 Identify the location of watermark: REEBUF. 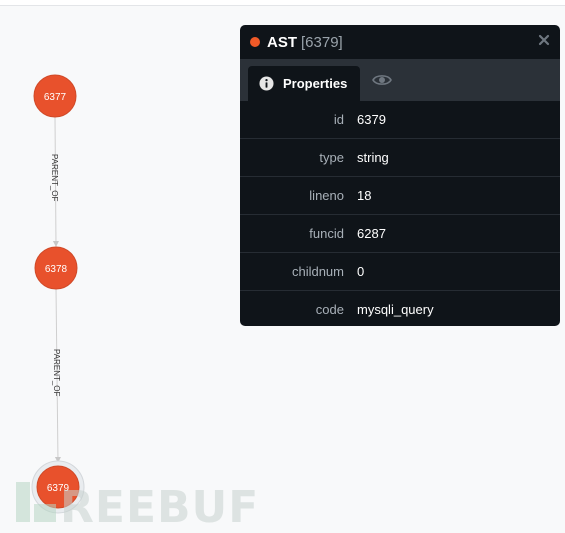
(137, 507).